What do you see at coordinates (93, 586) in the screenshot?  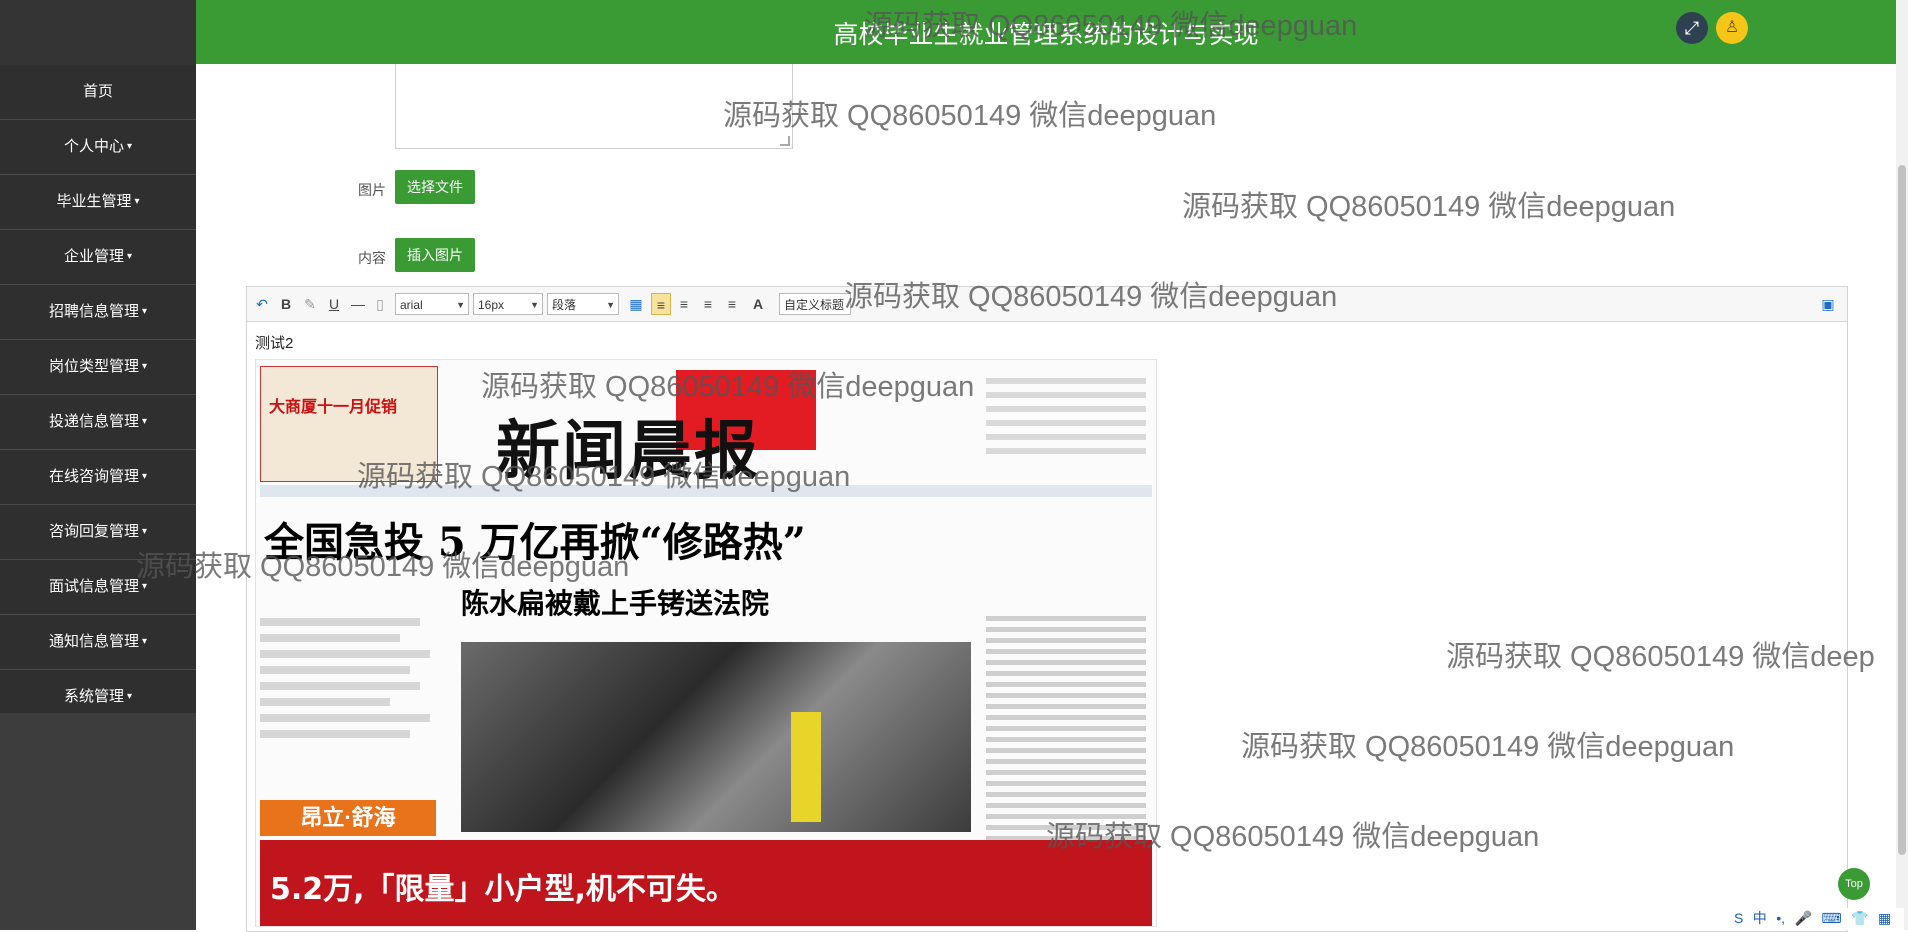 I see `sidebar-item-label: 面试信息管理` at bounding box center [93, 586].